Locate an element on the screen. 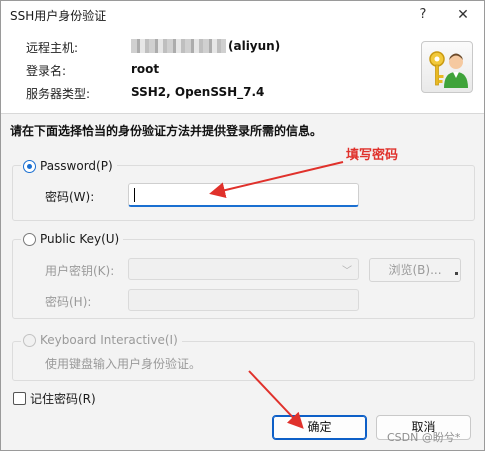 The height and width of the screenshot is (451, 485). remote-host-label: 远程主机: is located at coordinates (52, 48).